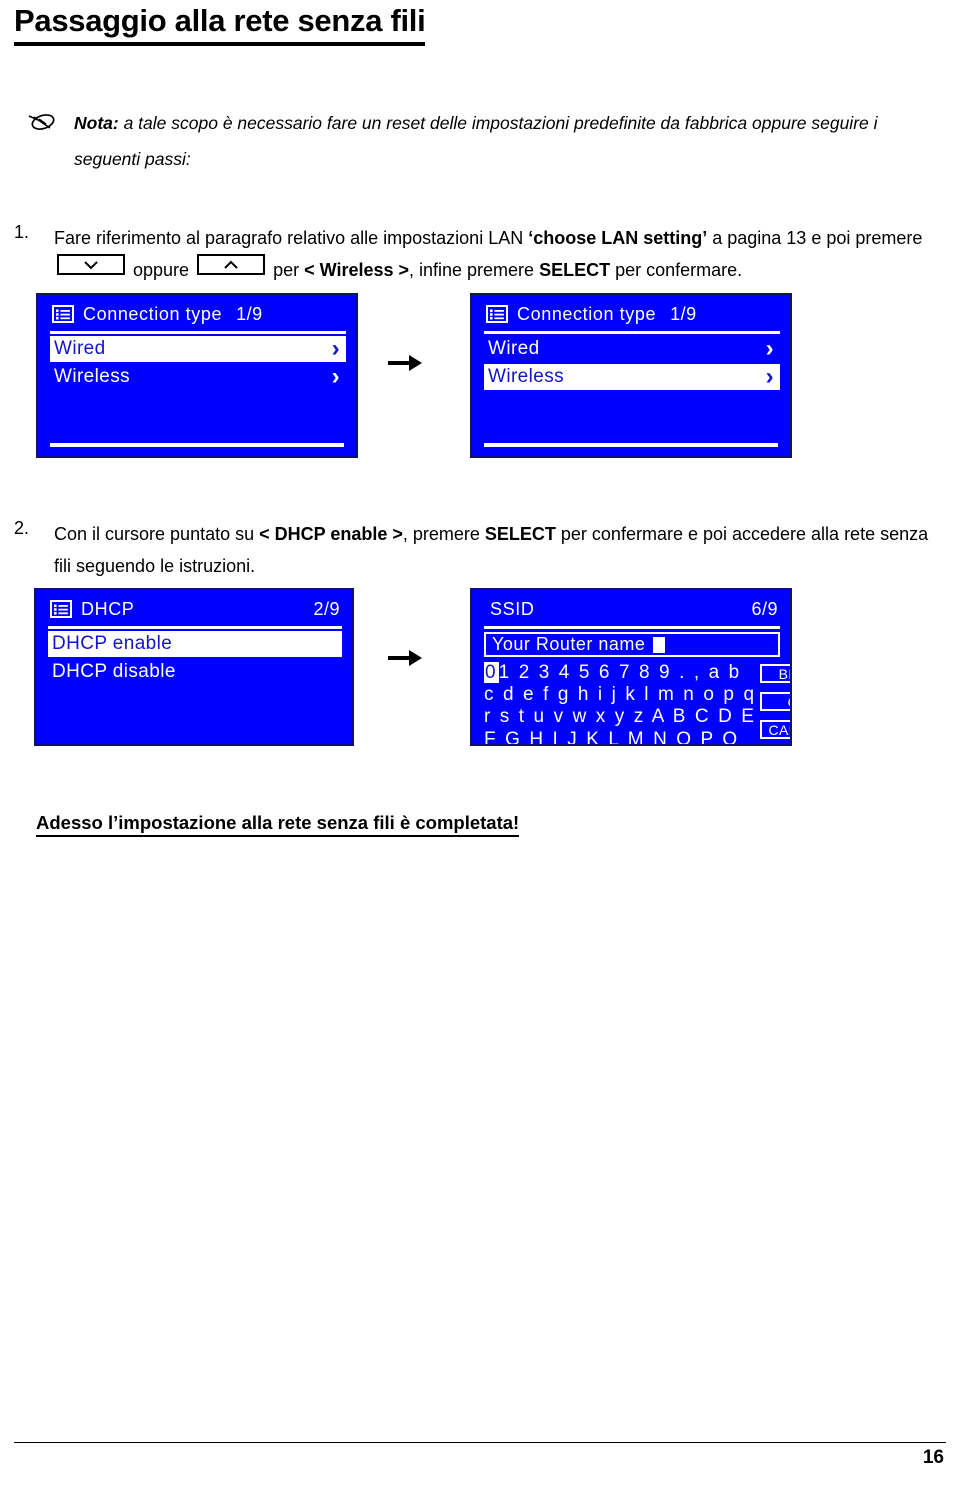  What do you see at coordinates (620, 695) in the screenshot?
I see `keyboard-row: c d e f g h i j k l m n o p q` at bounding box center [620, 695].